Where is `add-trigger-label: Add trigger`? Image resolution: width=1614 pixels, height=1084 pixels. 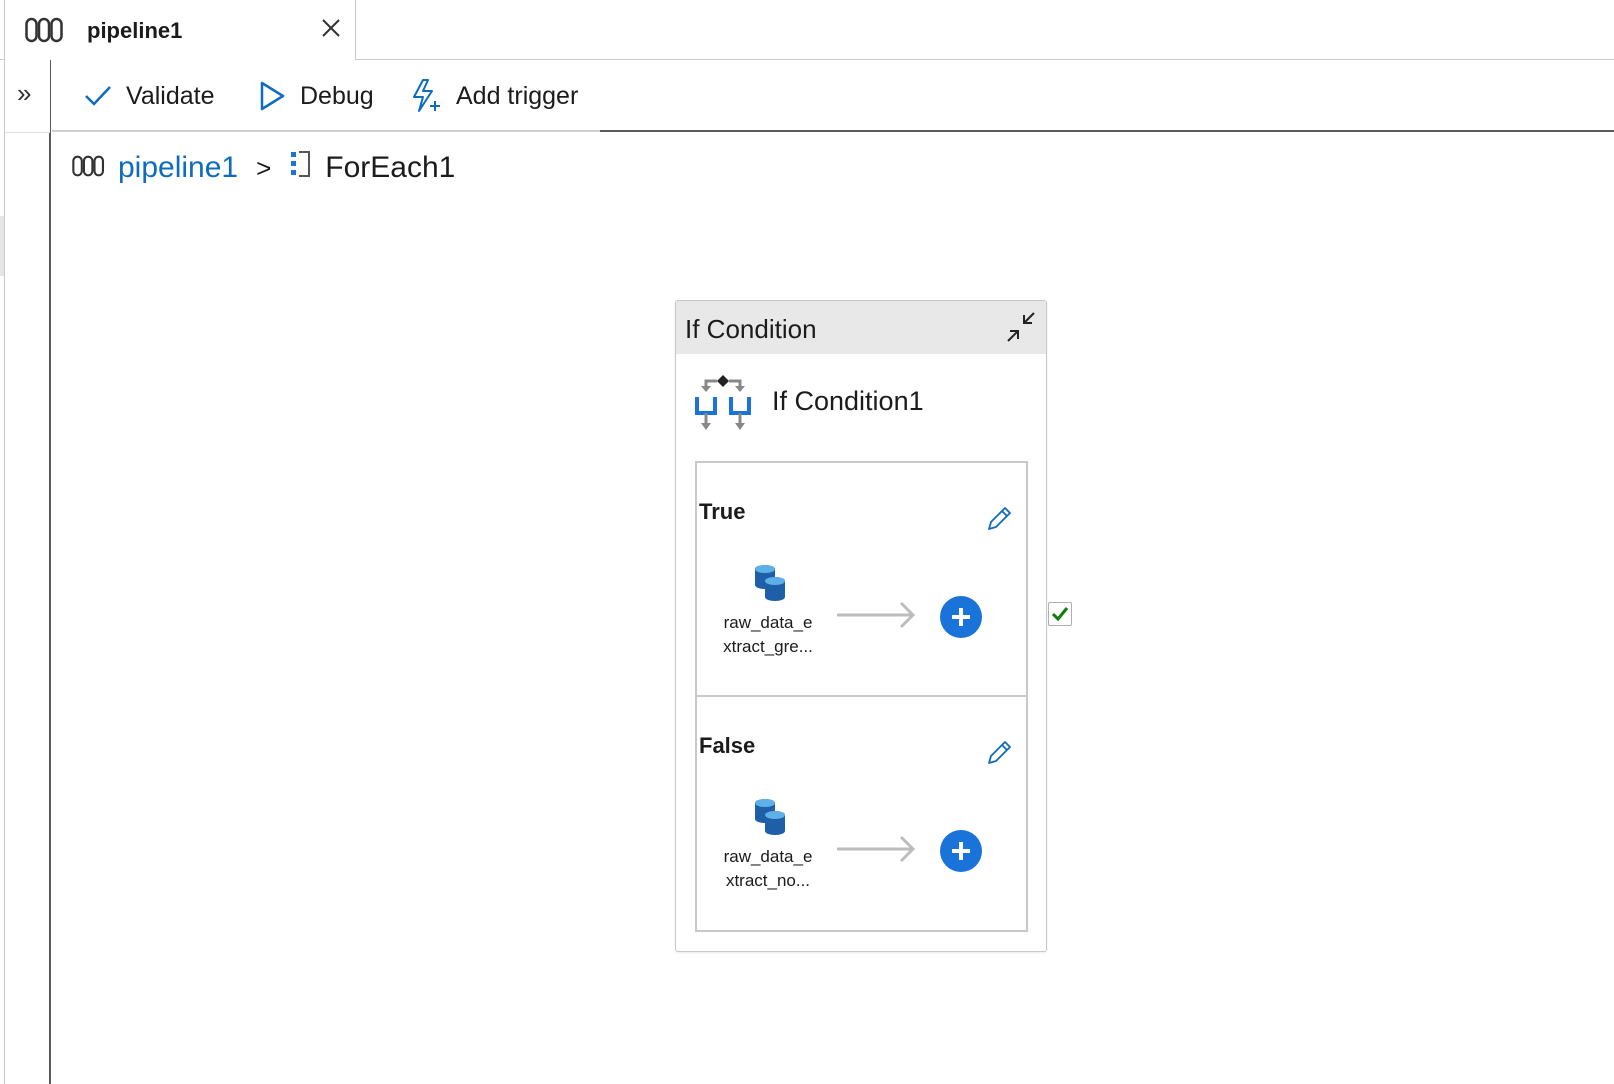 add-trigger-label: Add trigger is located at coordinates (517, 95).